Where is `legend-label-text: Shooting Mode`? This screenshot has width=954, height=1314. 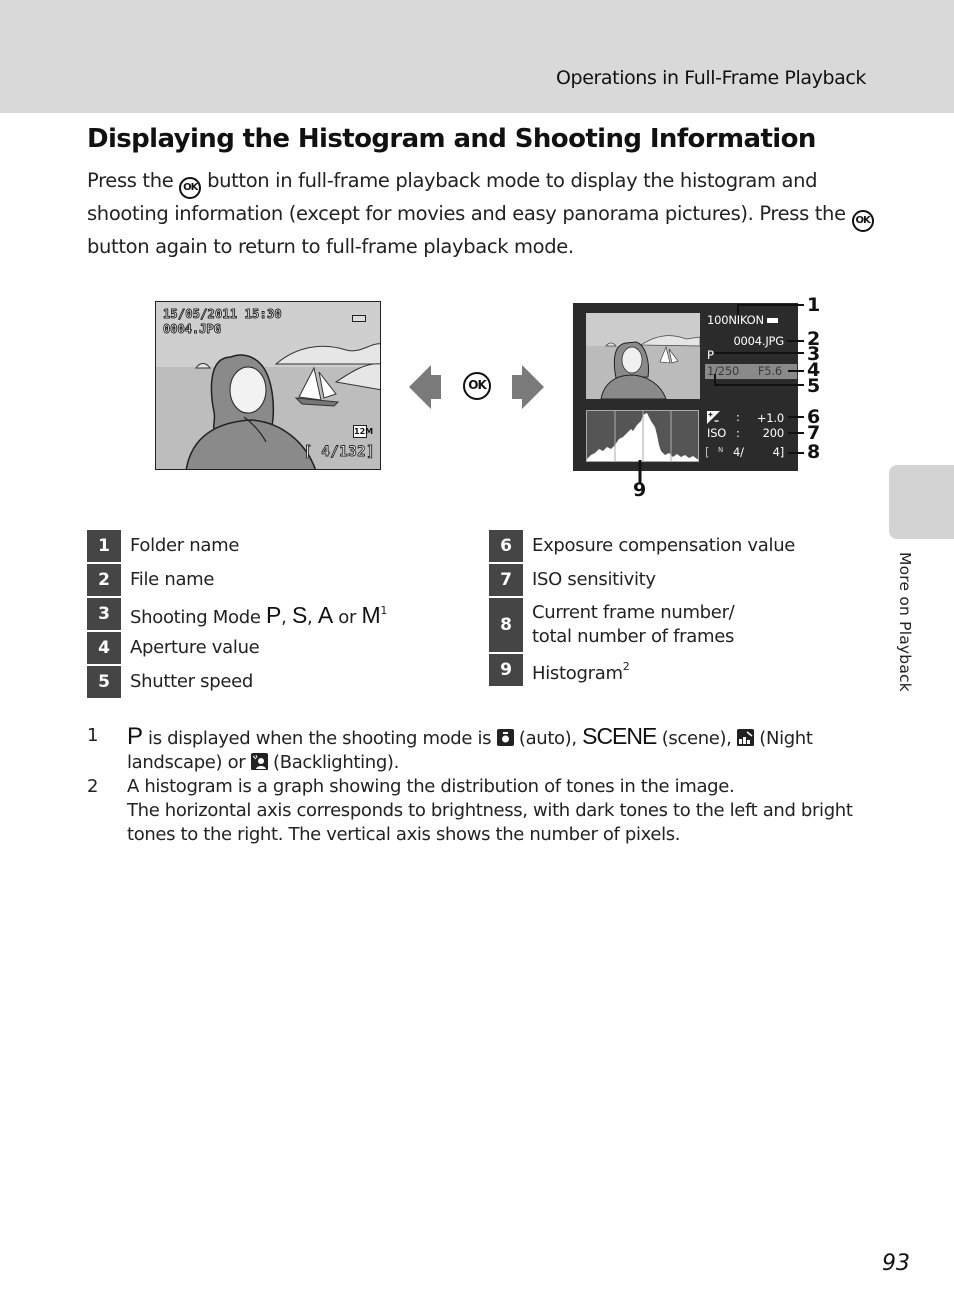
legend-label-text: Shooting Mode is located at coordinates (198, 617).